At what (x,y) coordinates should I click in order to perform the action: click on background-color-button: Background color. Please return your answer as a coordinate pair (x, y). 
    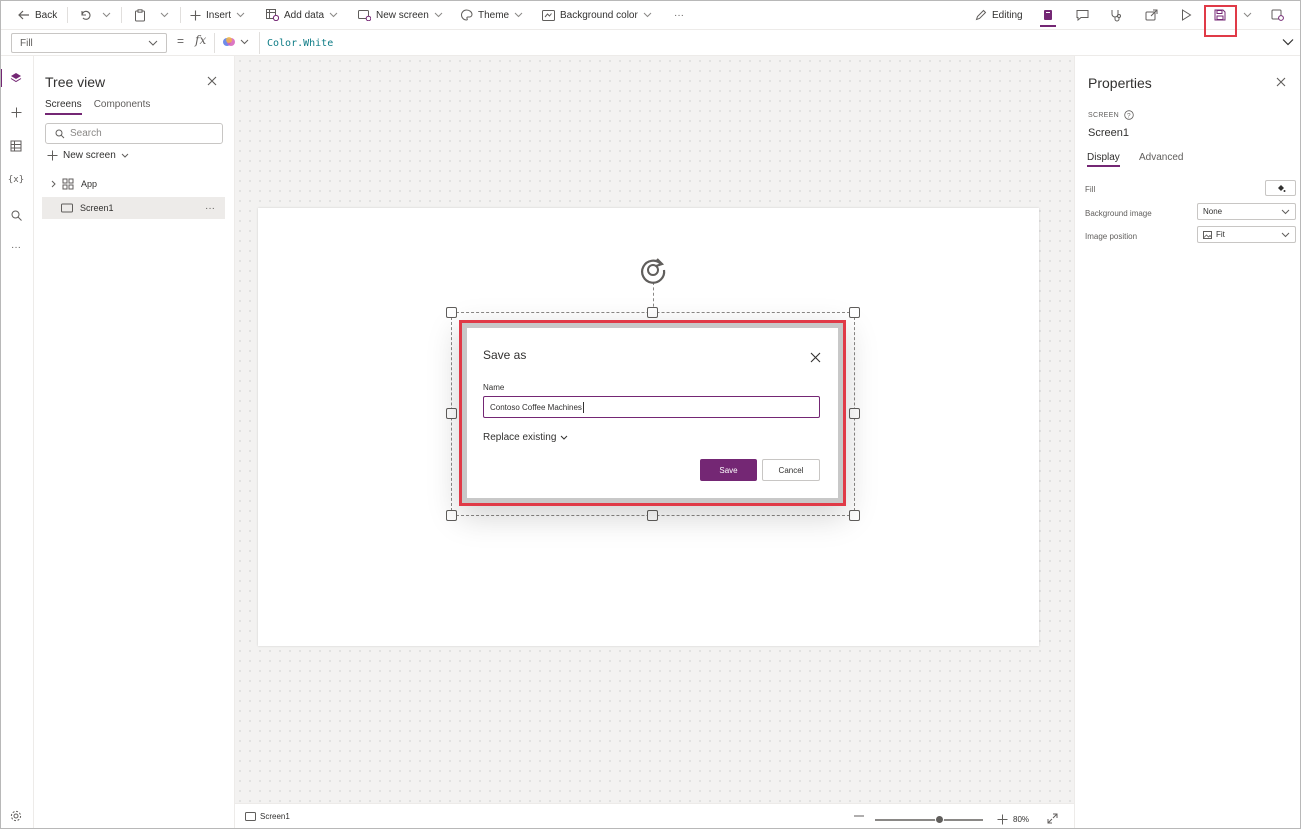
    Looking at the image, I should click on (597, 15).